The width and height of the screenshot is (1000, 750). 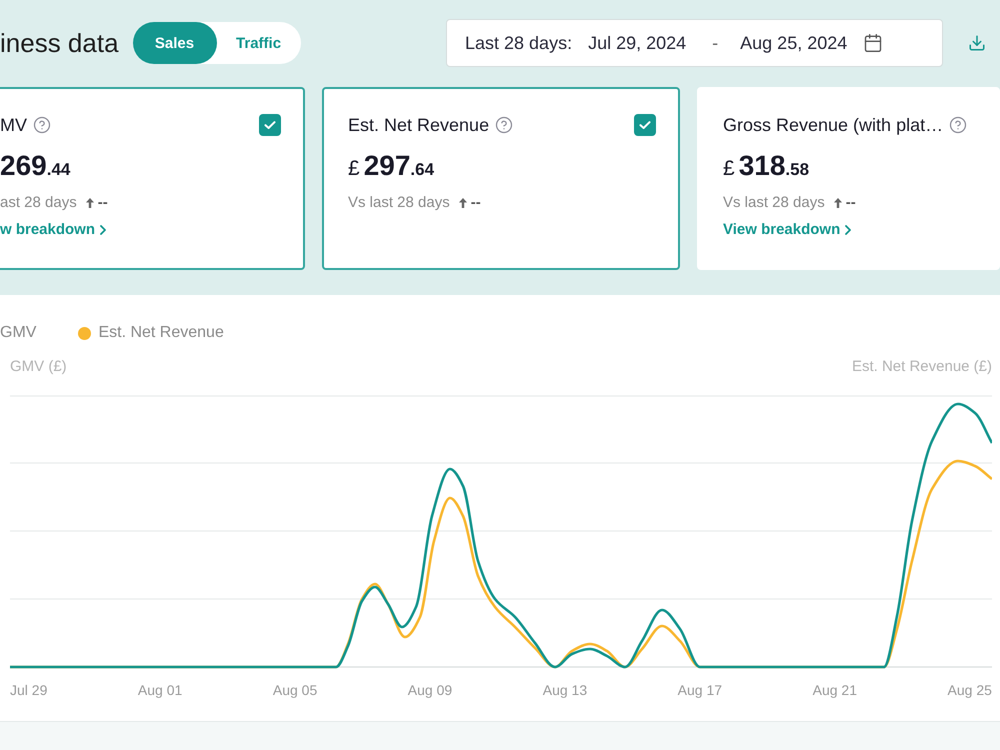 I want to click on metric-card: MV 269.44 ast 28 days -- w breakdown, so click(x=152, y=178).